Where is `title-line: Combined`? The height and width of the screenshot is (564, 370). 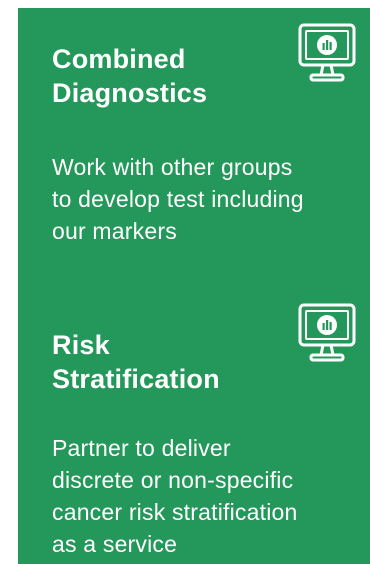
title-line: Combined is located at coordinates (119, 59).